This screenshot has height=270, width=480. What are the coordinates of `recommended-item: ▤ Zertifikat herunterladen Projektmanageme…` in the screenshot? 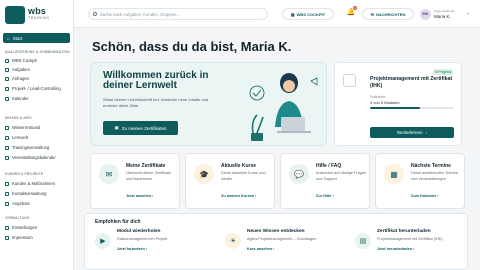 It's located at (415, 248).